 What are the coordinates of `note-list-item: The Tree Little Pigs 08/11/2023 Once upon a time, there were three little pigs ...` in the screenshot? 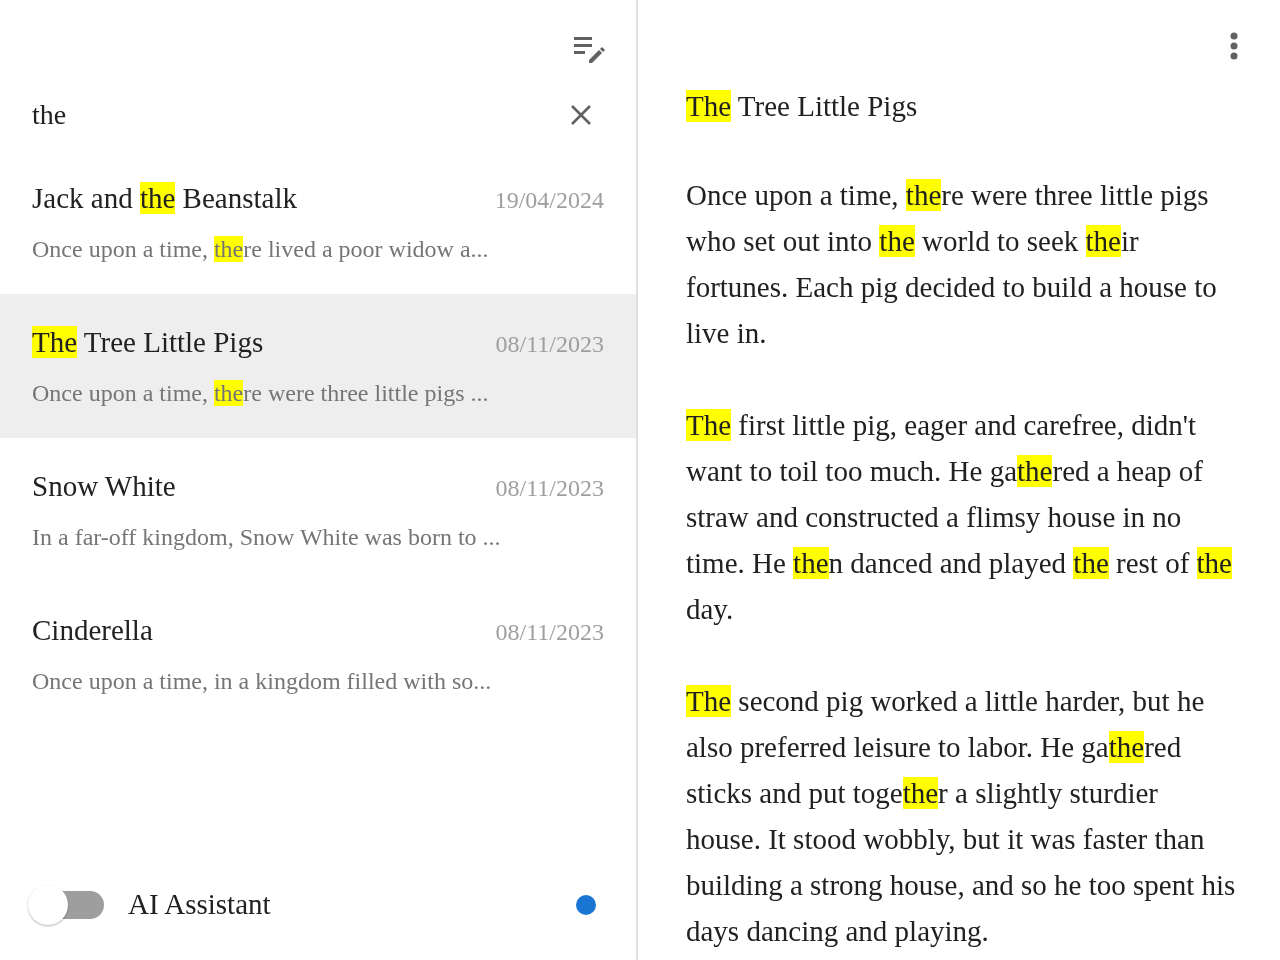 It's located at (318, 366).